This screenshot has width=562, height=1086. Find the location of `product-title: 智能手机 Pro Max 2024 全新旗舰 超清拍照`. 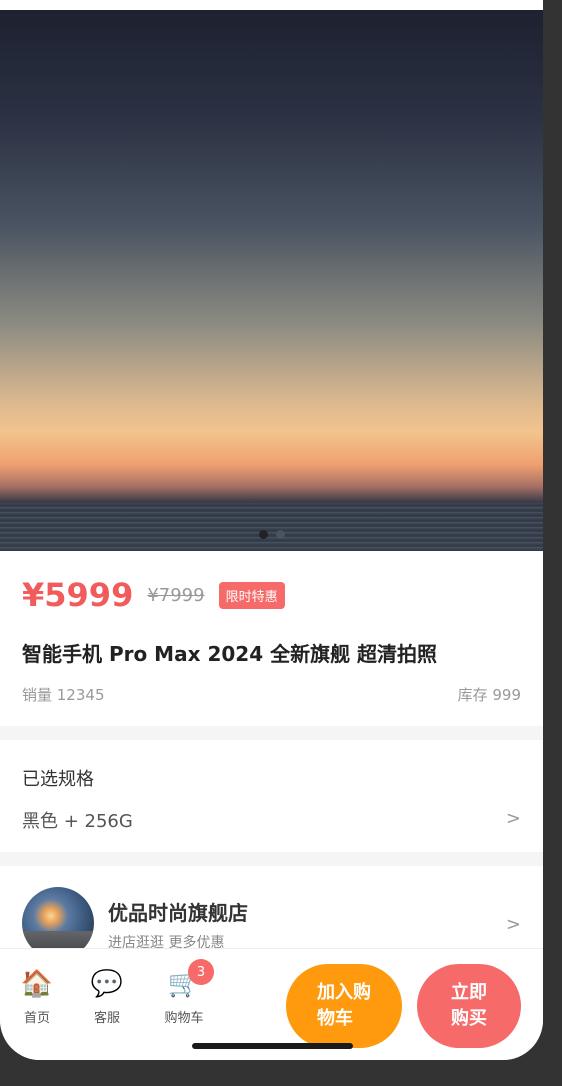

product-title: 智能手机 Pro Max 2024 全新旗舰 超清拍照 is located at coordinates (230, 654).